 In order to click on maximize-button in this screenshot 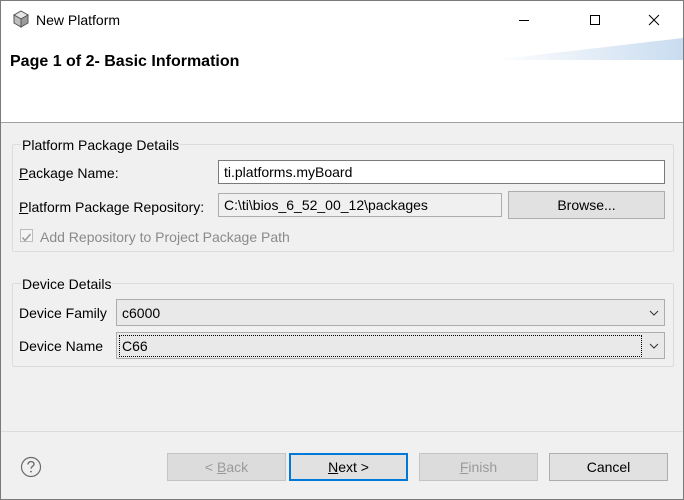, I will do `click(595, 19)`.